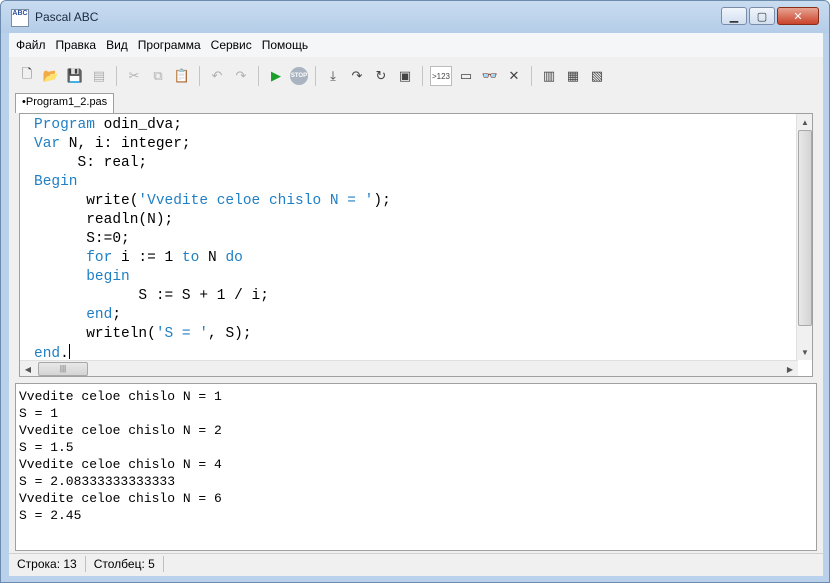 This screenshot has width=830, height=583. I want to click on status-bar: Строка: 13 Столбец: 5, so click(416, 563).